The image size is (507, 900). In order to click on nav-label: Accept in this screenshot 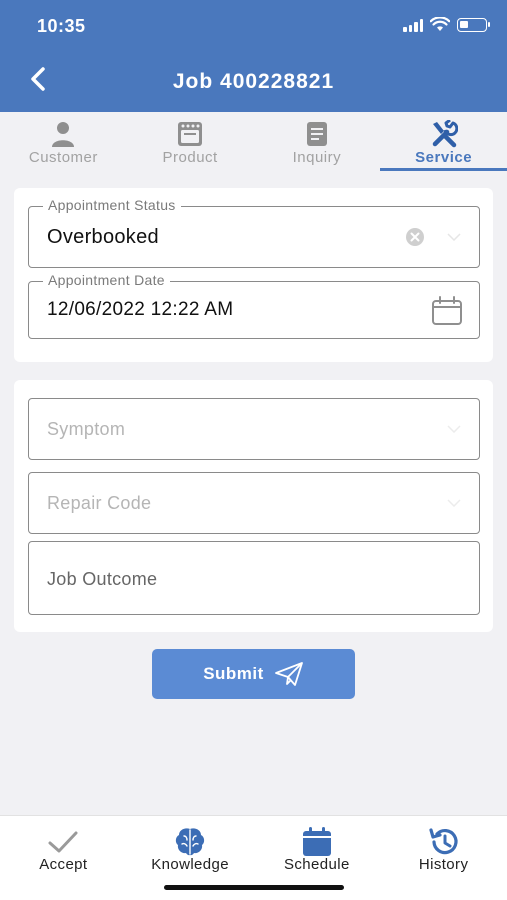, I will do `click(63, 864)`.